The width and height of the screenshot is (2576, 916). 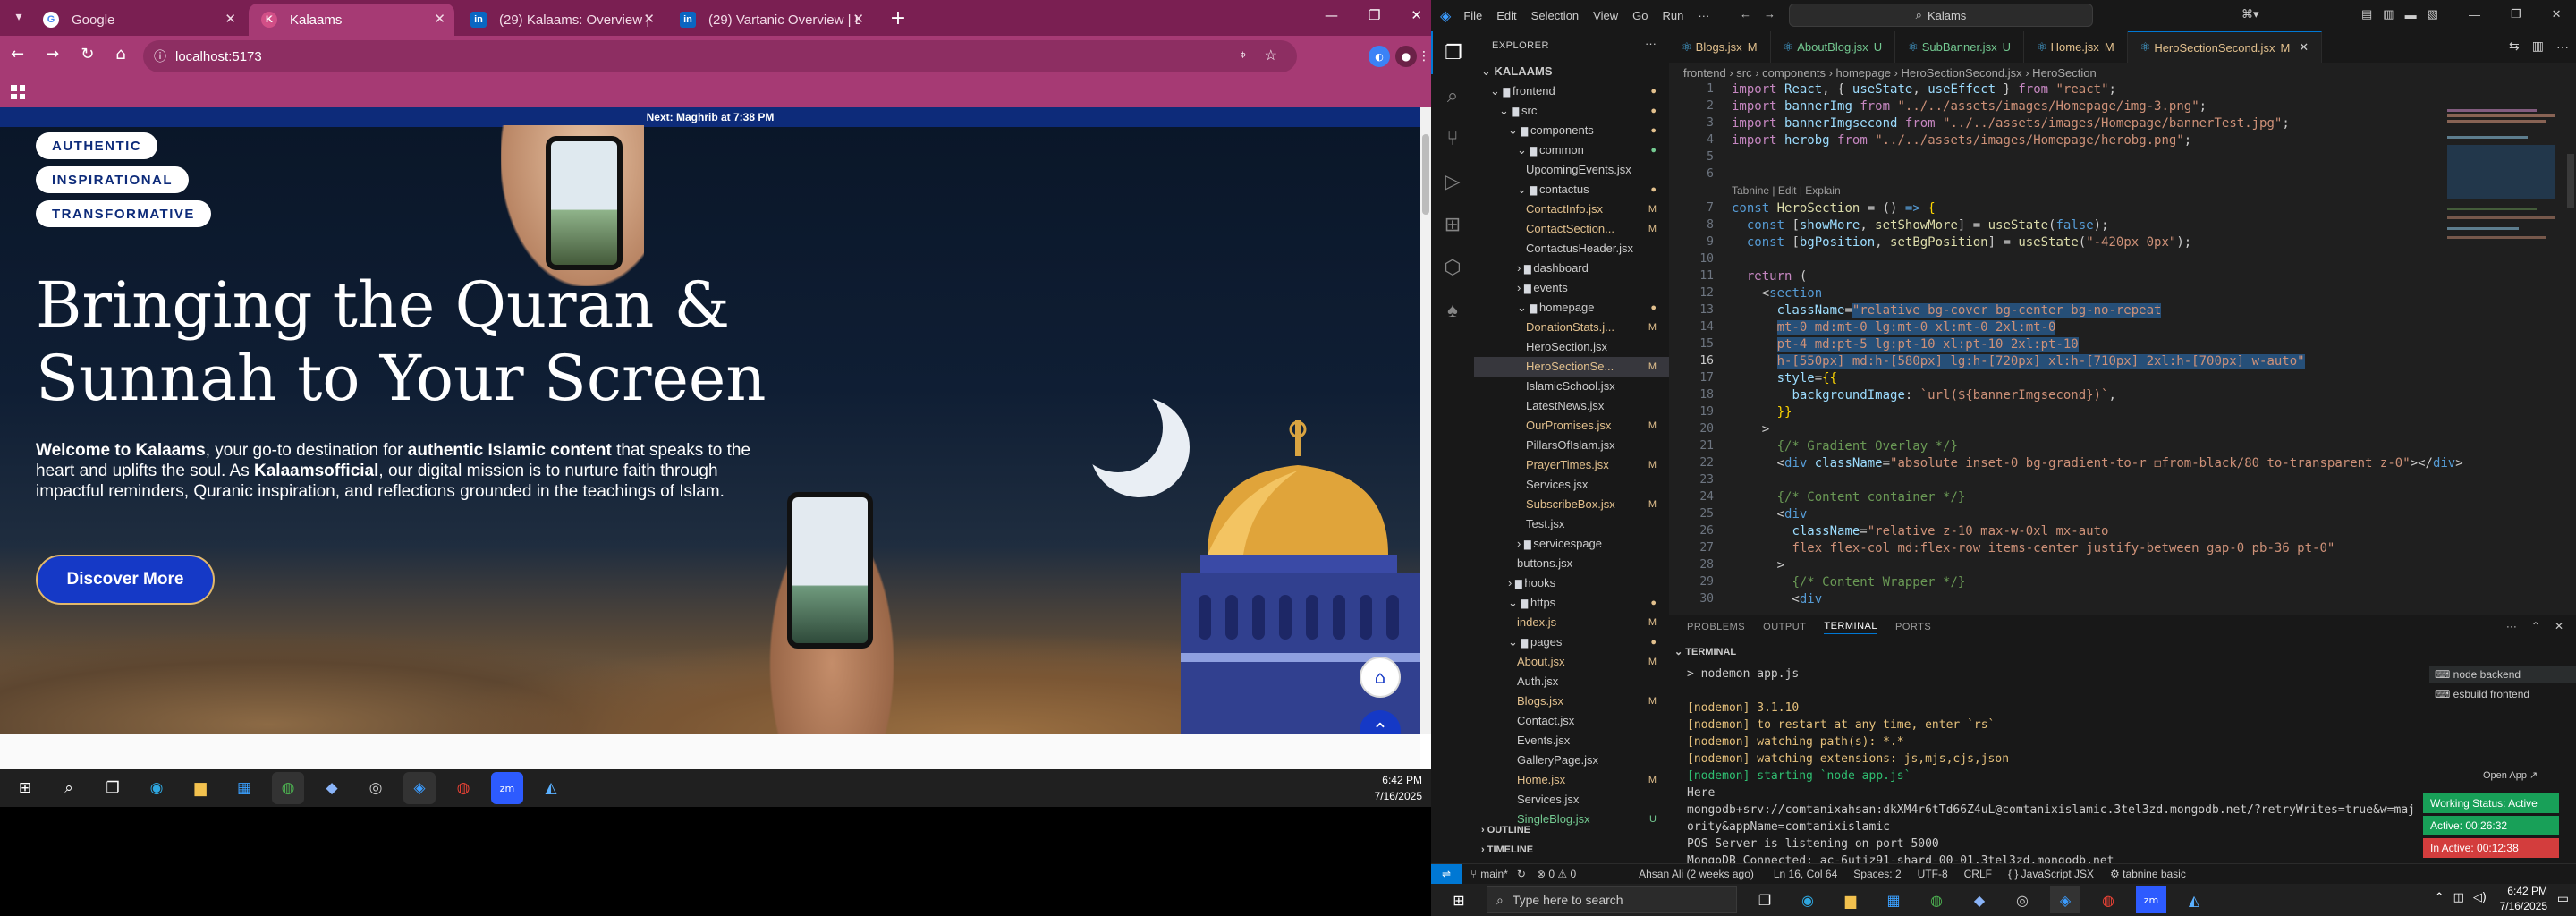 What do you see at coordinates (1425, 174) in the screenshot?
I see `page-scrollbar-thumb` at bounding box center [1425, 174].